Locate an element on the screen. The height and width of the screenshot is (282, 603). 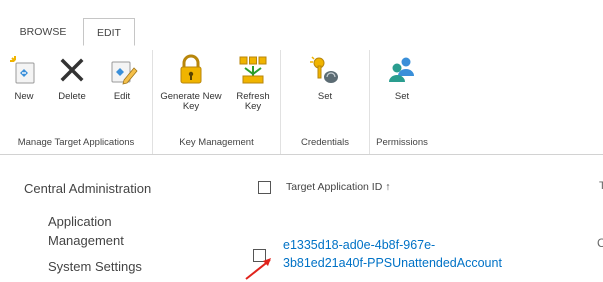
delete-button: Delete is located at coordinates (72, 78).